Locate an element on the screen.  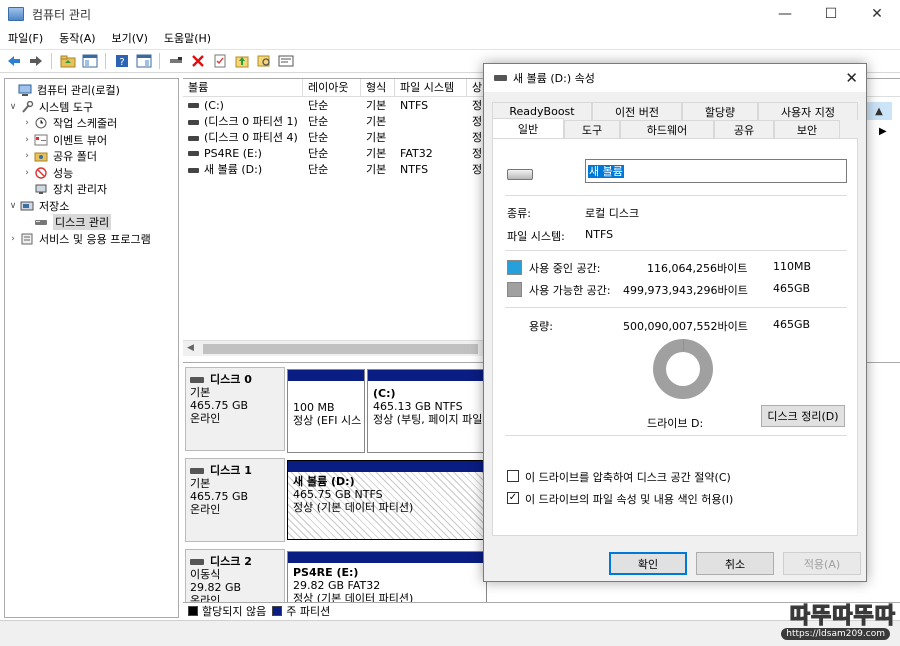
menu-action: 동작(A) is located at coordinates (77, 38).